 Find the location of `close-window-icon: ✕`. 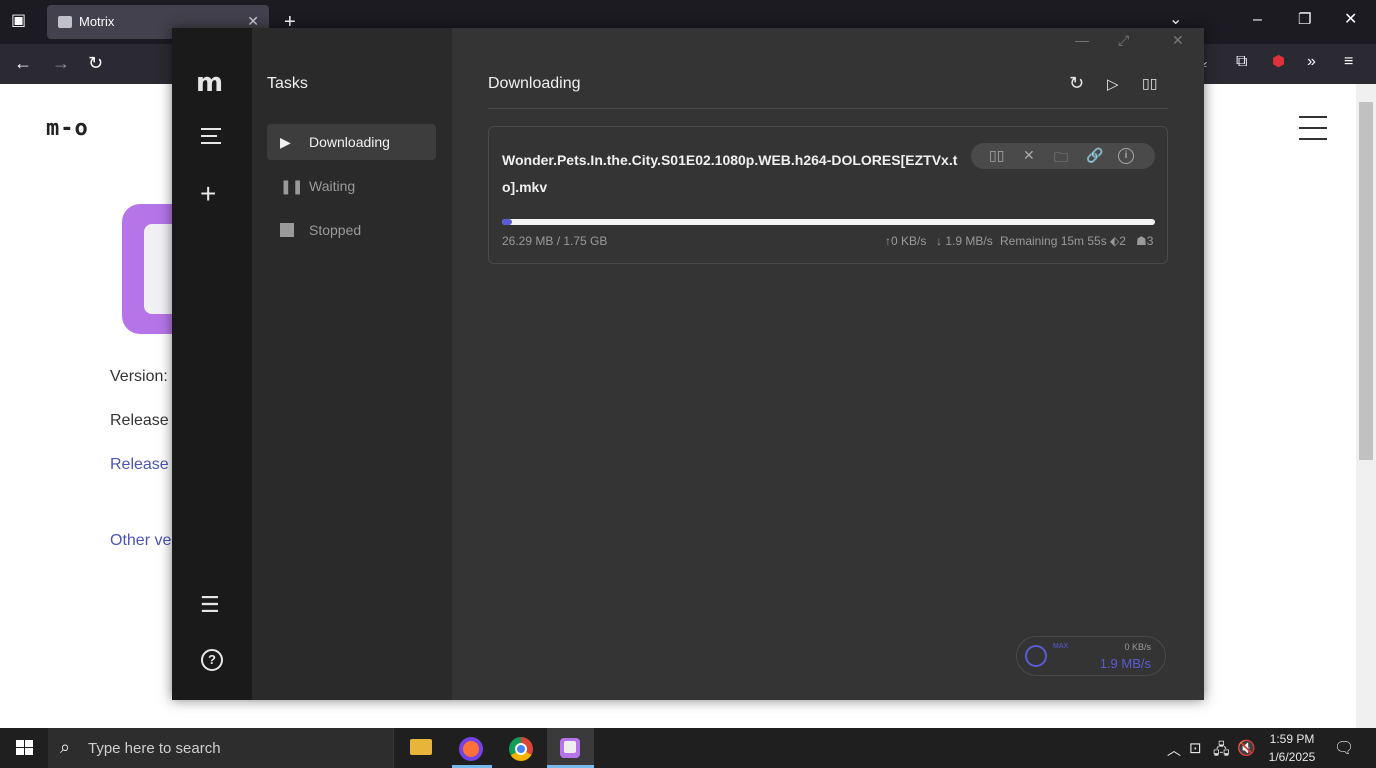

close-window-icon: ✕ is located at coordinates (1350, 20).